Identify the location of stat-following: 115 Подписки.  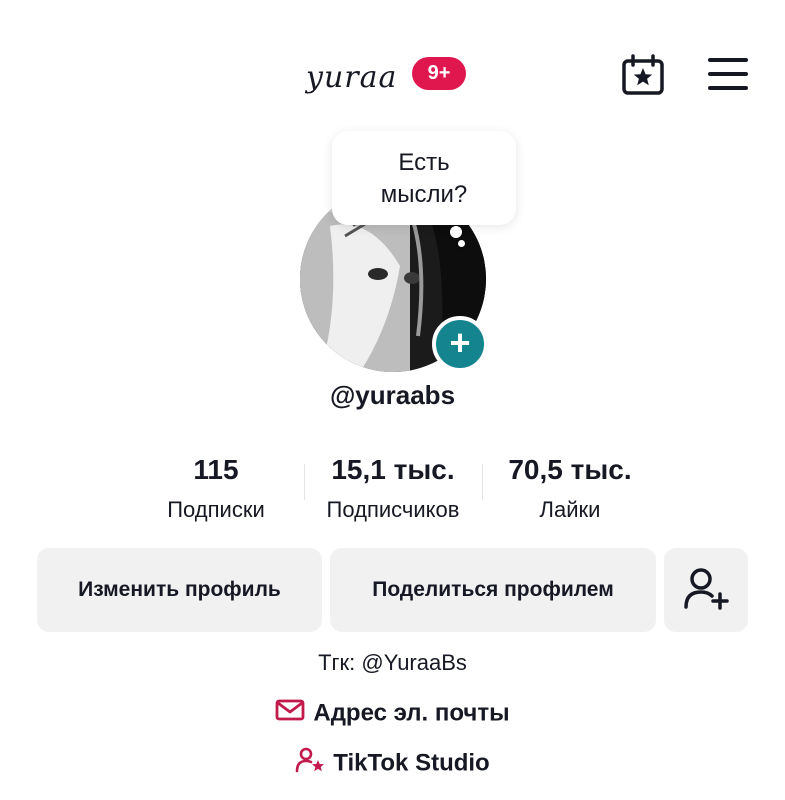
(216, 490).